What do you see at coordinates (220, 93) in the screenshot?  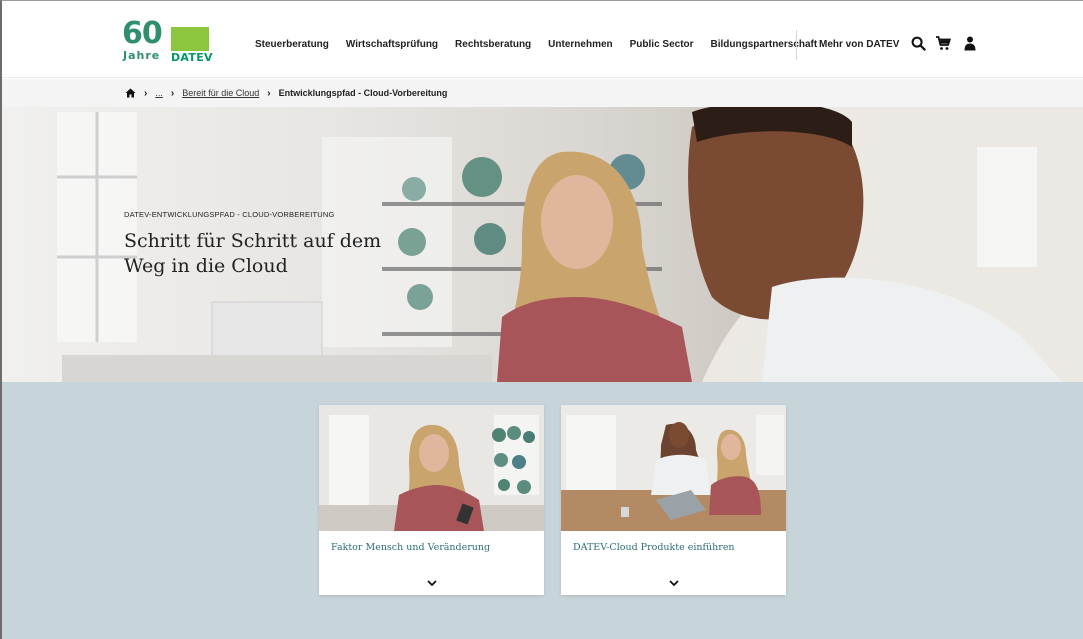 I see `breadcrumb-parent: Bereit für die Cloud` at bounding box center [220, 93].